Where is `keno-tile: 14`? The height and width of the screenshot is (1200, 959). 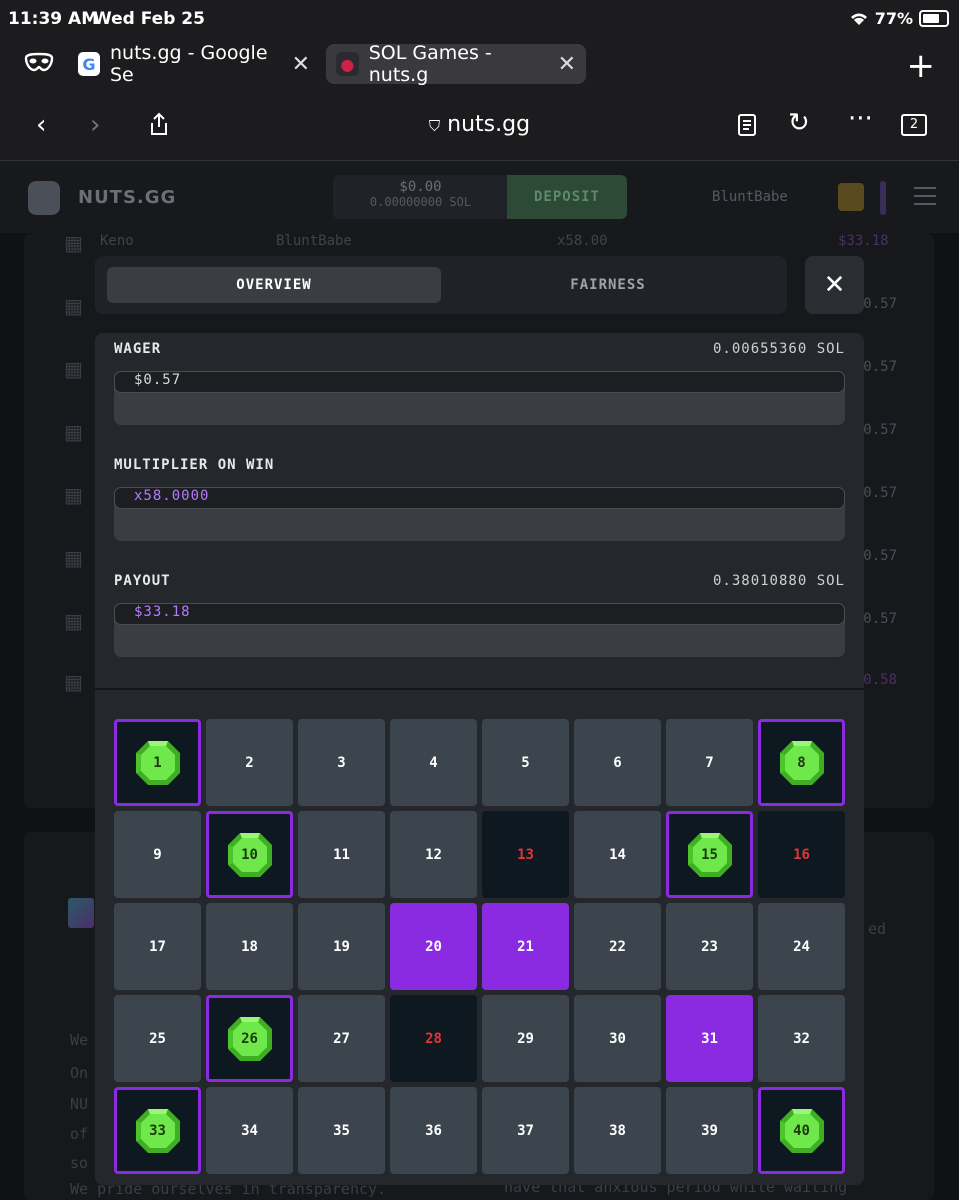 keno-tile: 14 is located at coordinates (617, 854).